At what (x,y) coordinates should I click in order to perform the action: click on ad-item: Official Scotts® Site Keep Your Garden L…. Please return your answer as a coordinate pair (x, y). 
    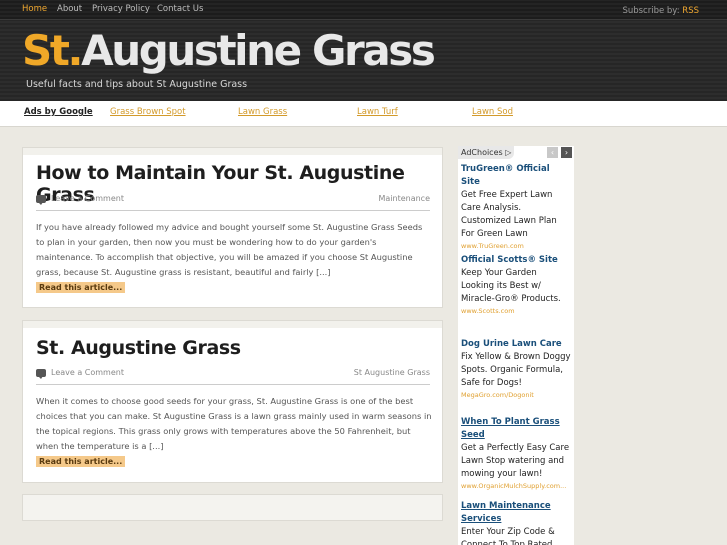
    Looking at the image, I should click on (516, 285).